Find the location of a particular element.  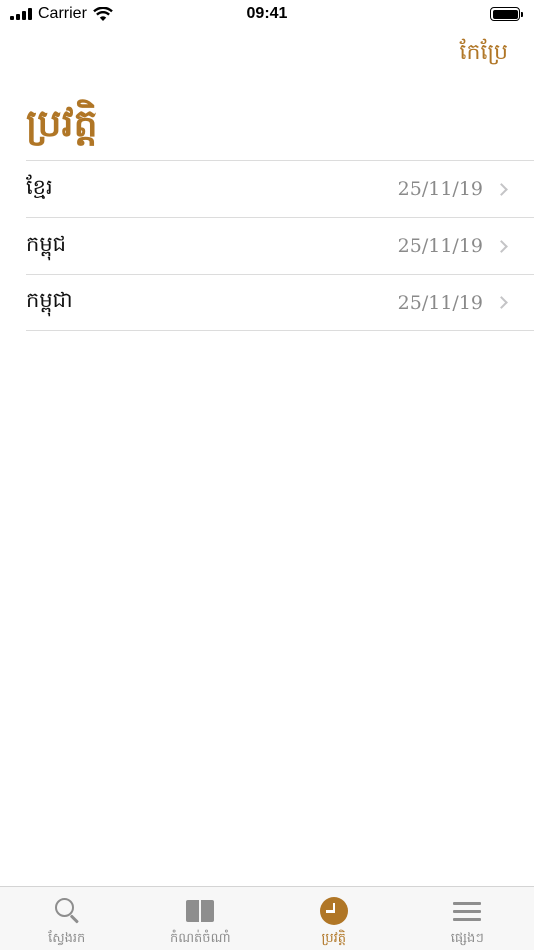

tab-bookmarks: កំណត់ចំណាំ is located at coordinates (201, 918).